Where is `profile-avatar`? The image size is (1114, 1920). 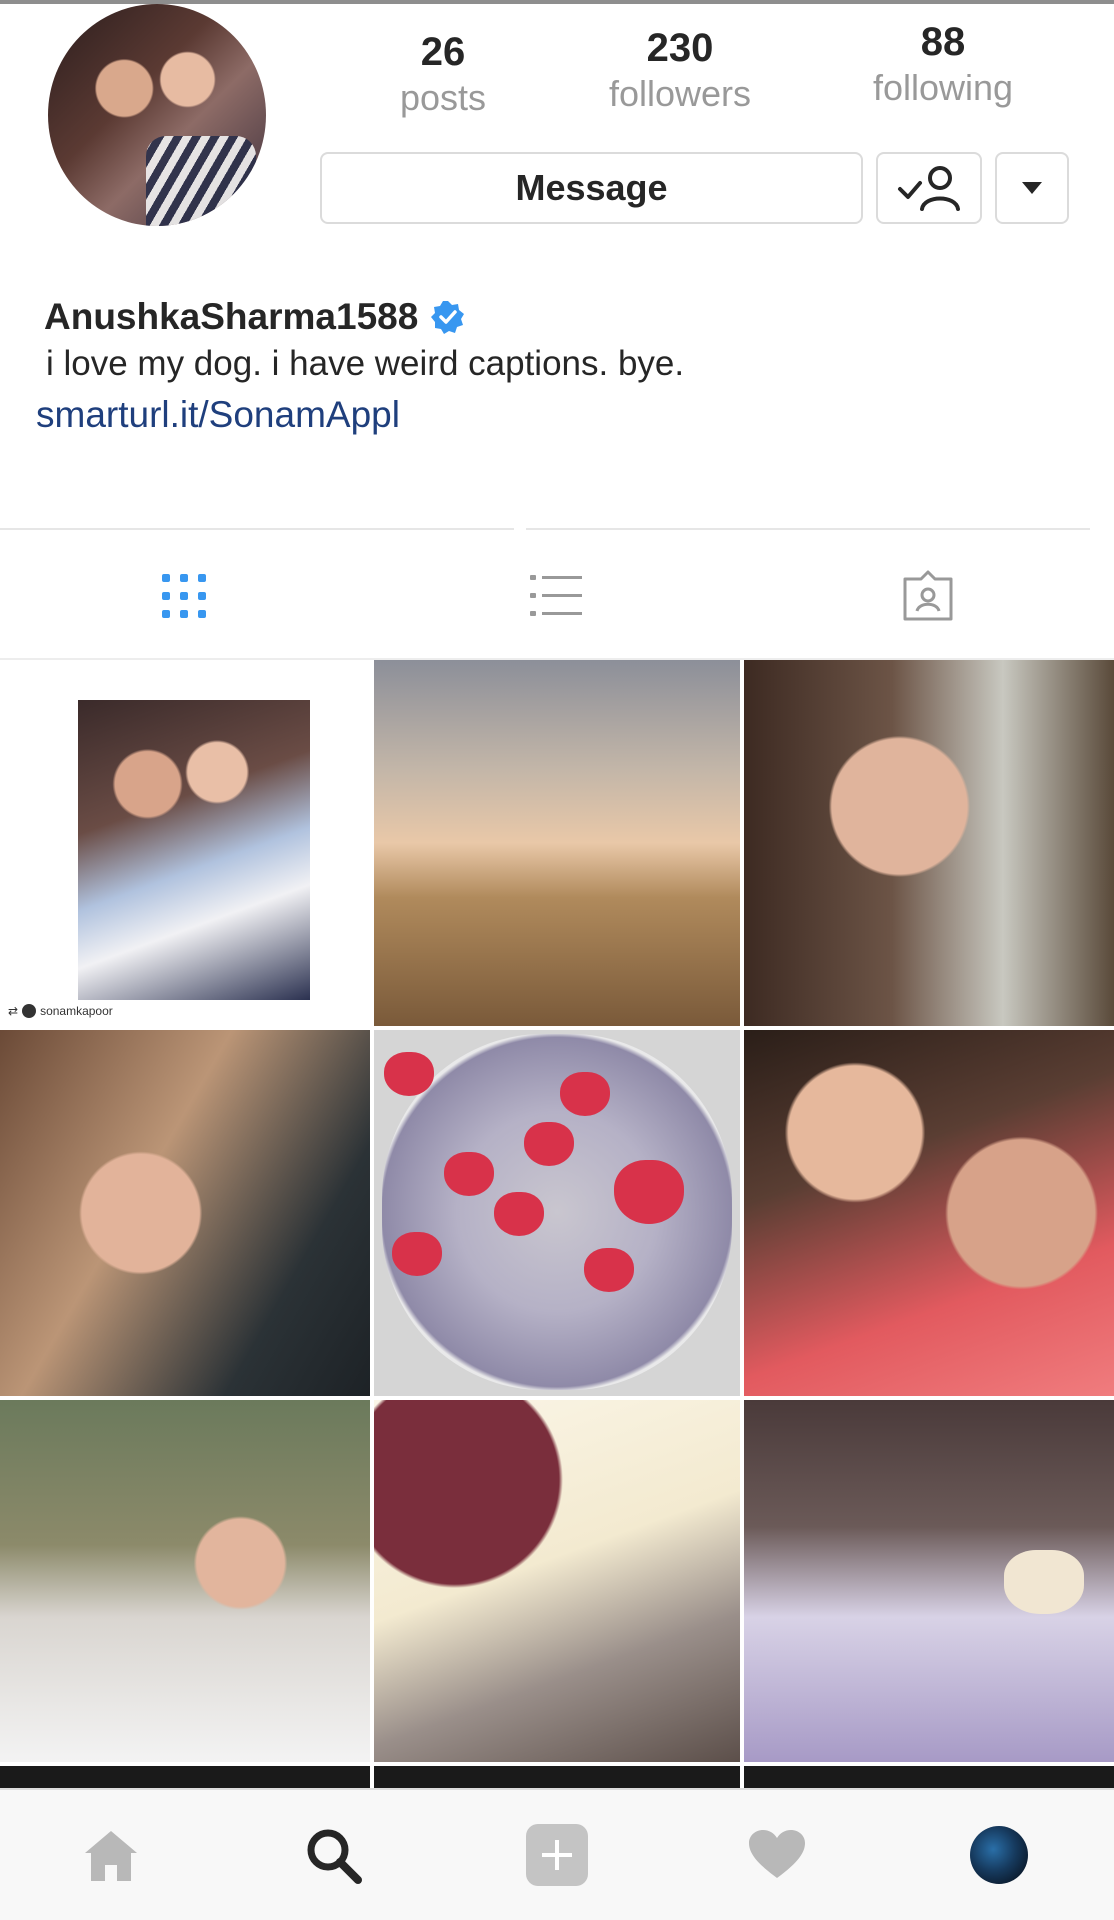
profile-avatar is located at coordinates (157, 115).